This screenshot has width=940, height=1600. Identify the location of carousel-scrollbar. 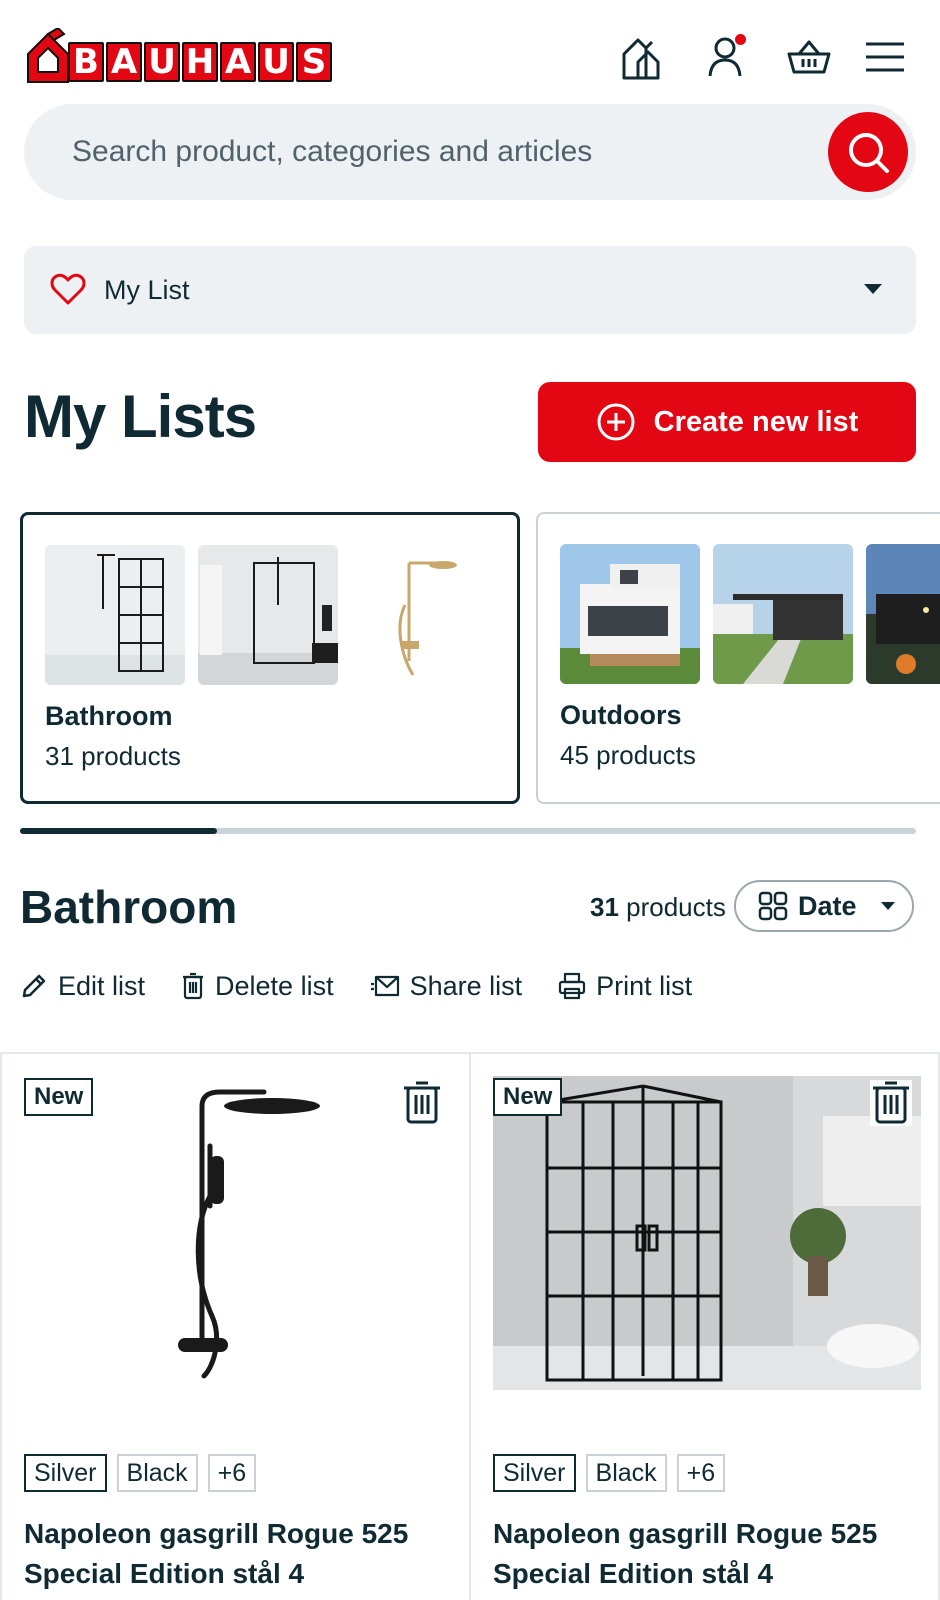
(468, 831).